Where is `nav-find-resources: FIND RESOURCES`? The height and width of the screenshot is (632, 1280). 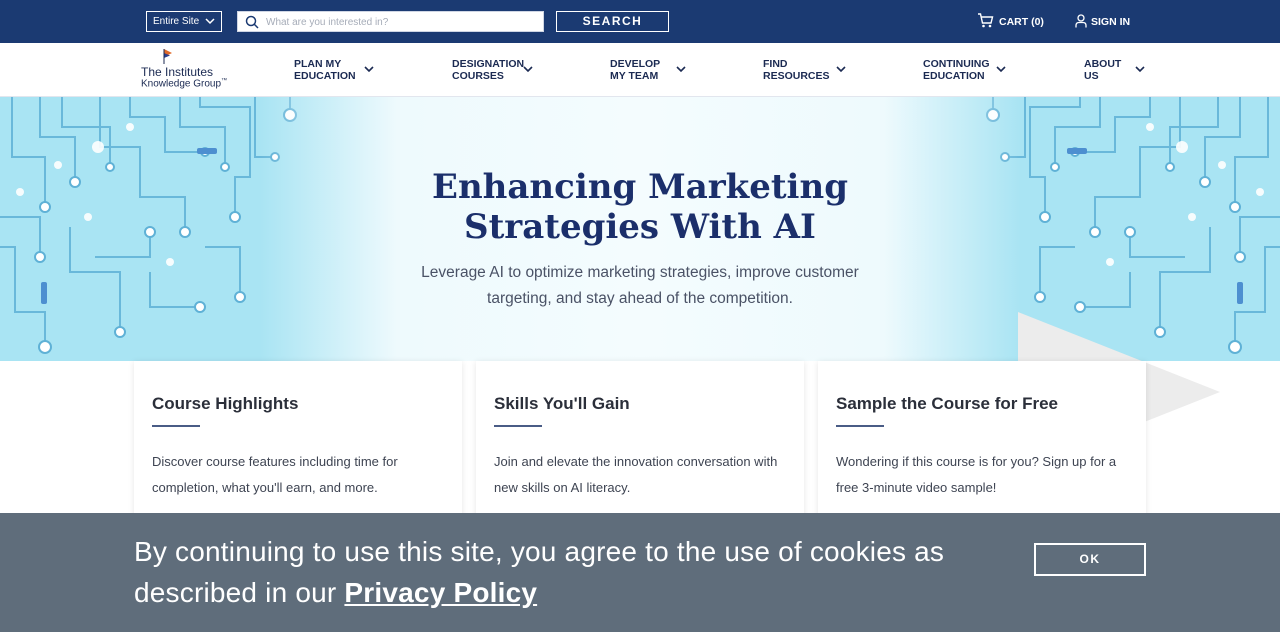 nav-find-resources: FIND RESOURCES is located at coordinates (804, 71).